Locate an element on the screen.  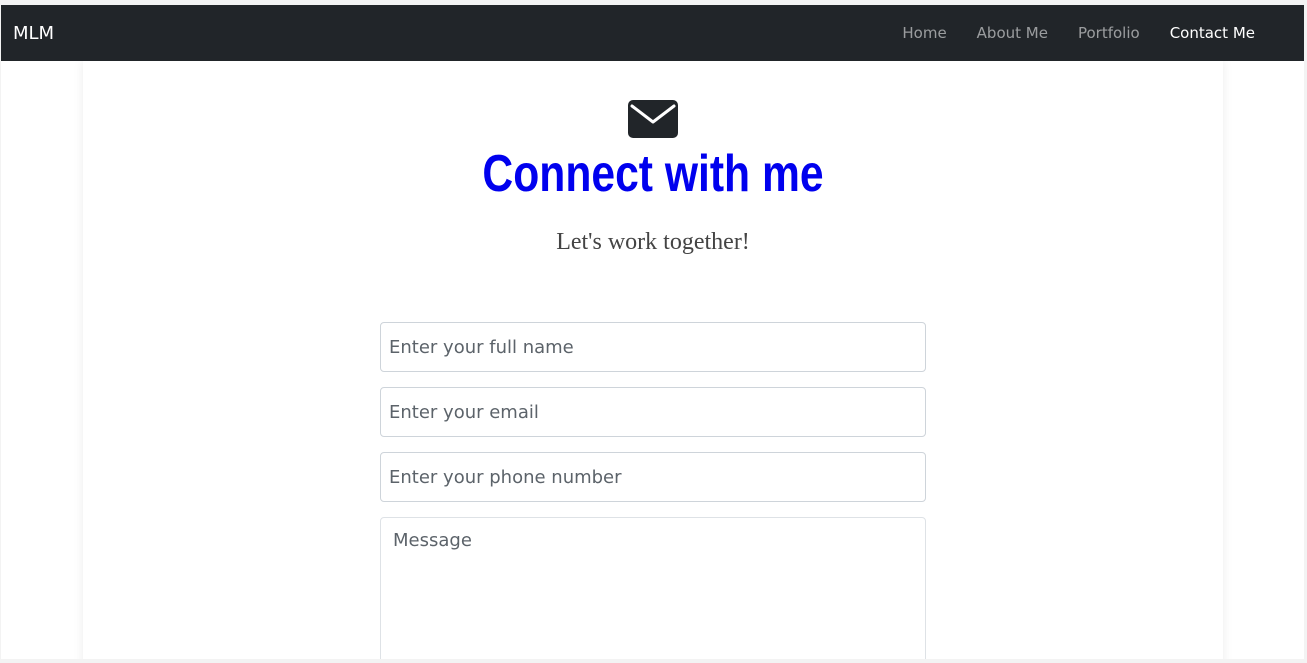
nav-link-contact-me: Contact Me is located at coordinates (1212, 33).